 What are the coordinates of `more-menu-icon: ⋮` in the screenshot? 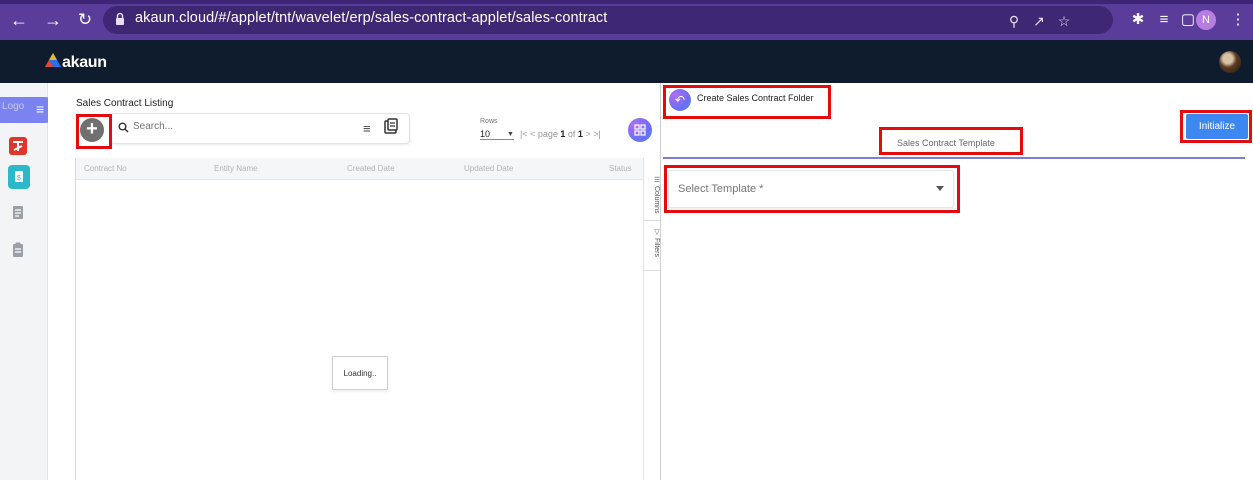 It's located at (1238, 20).